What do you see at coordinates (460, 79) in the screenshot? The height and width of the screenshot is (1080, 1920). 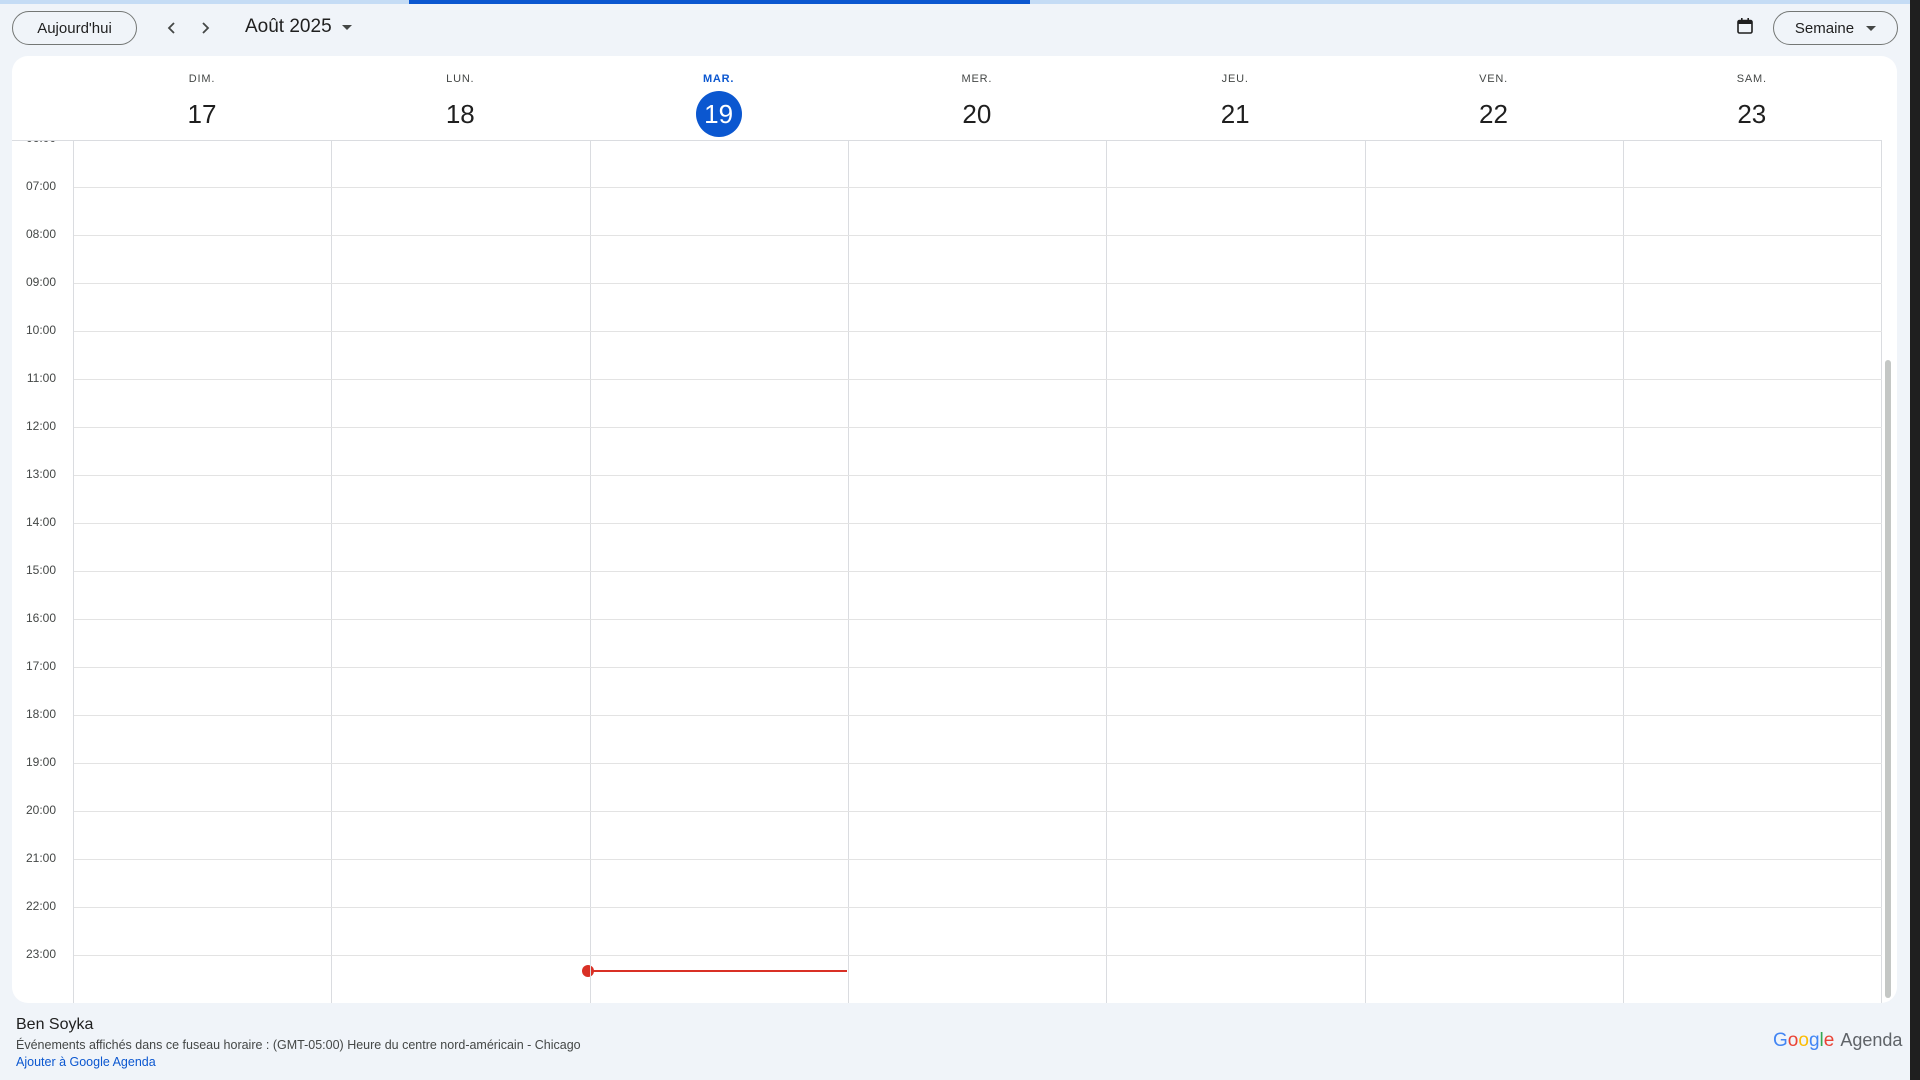 I see `day-of-week-label: LUN.` at bounding box center [460, 79].